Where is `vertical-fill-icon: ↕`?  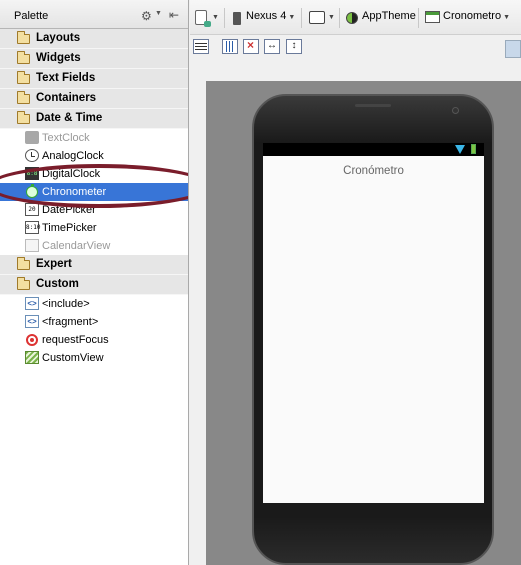 vertical-fill-icon: ↕ is located at coordinates (294, 46).